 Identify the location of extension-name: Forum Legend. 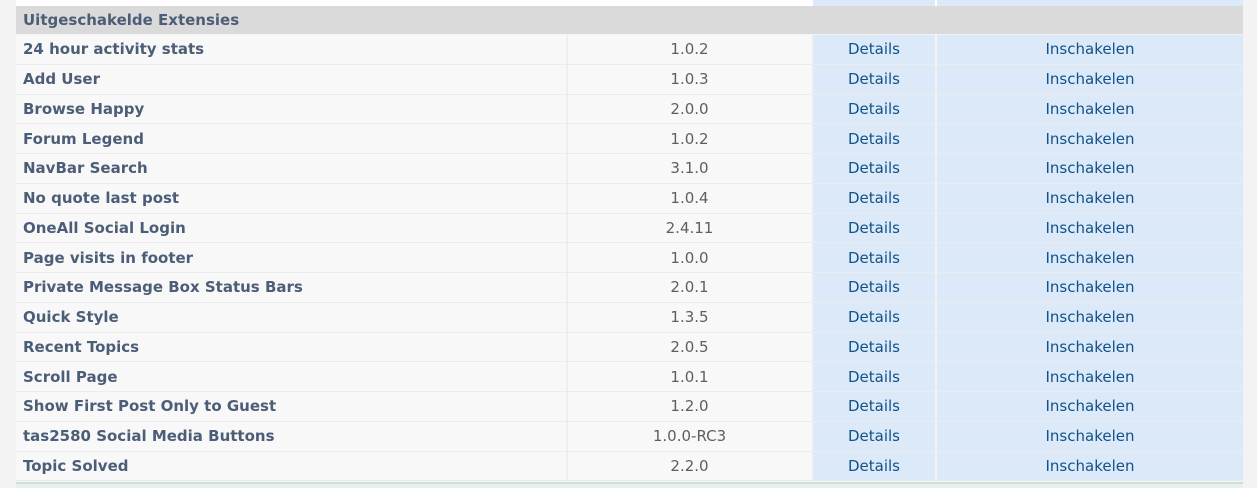
(291, 138).